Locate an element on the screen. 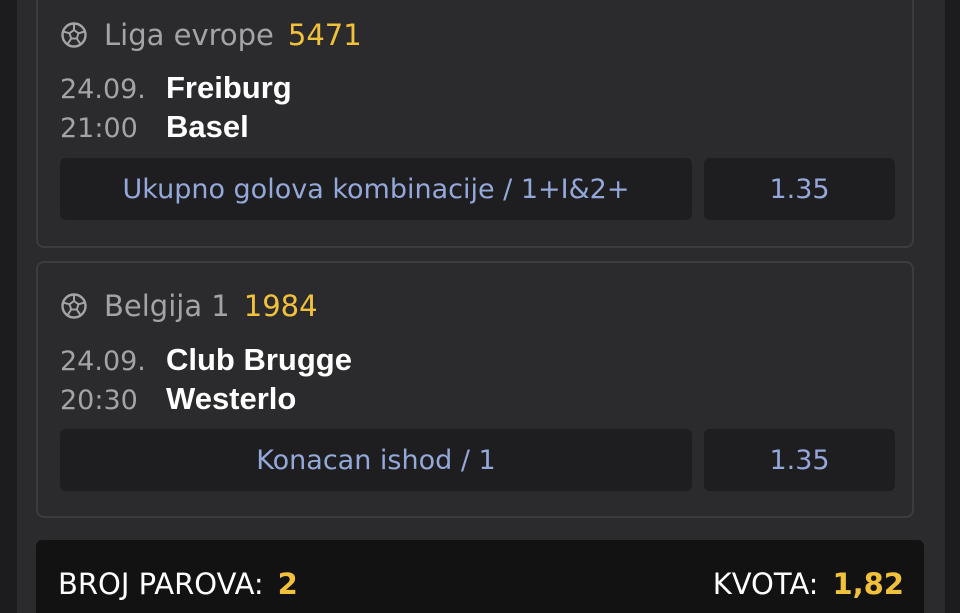 Image resolution: width=960 pixels, height=613 pixels. match-time: 21:00 is located at coordinates (99, 128).